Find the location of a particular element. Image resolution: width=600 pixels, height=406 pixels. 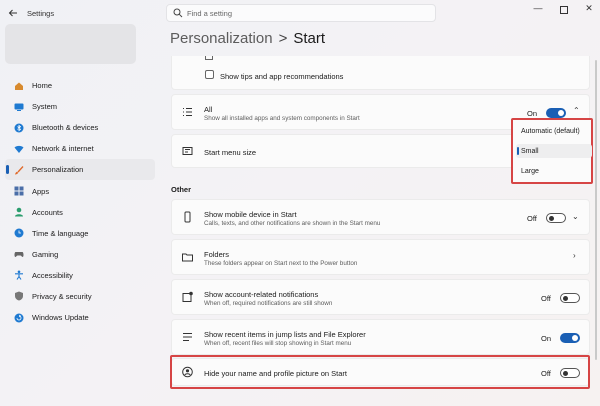

breadcrumb-parent: Personalization is located at coordinates (221, 38).